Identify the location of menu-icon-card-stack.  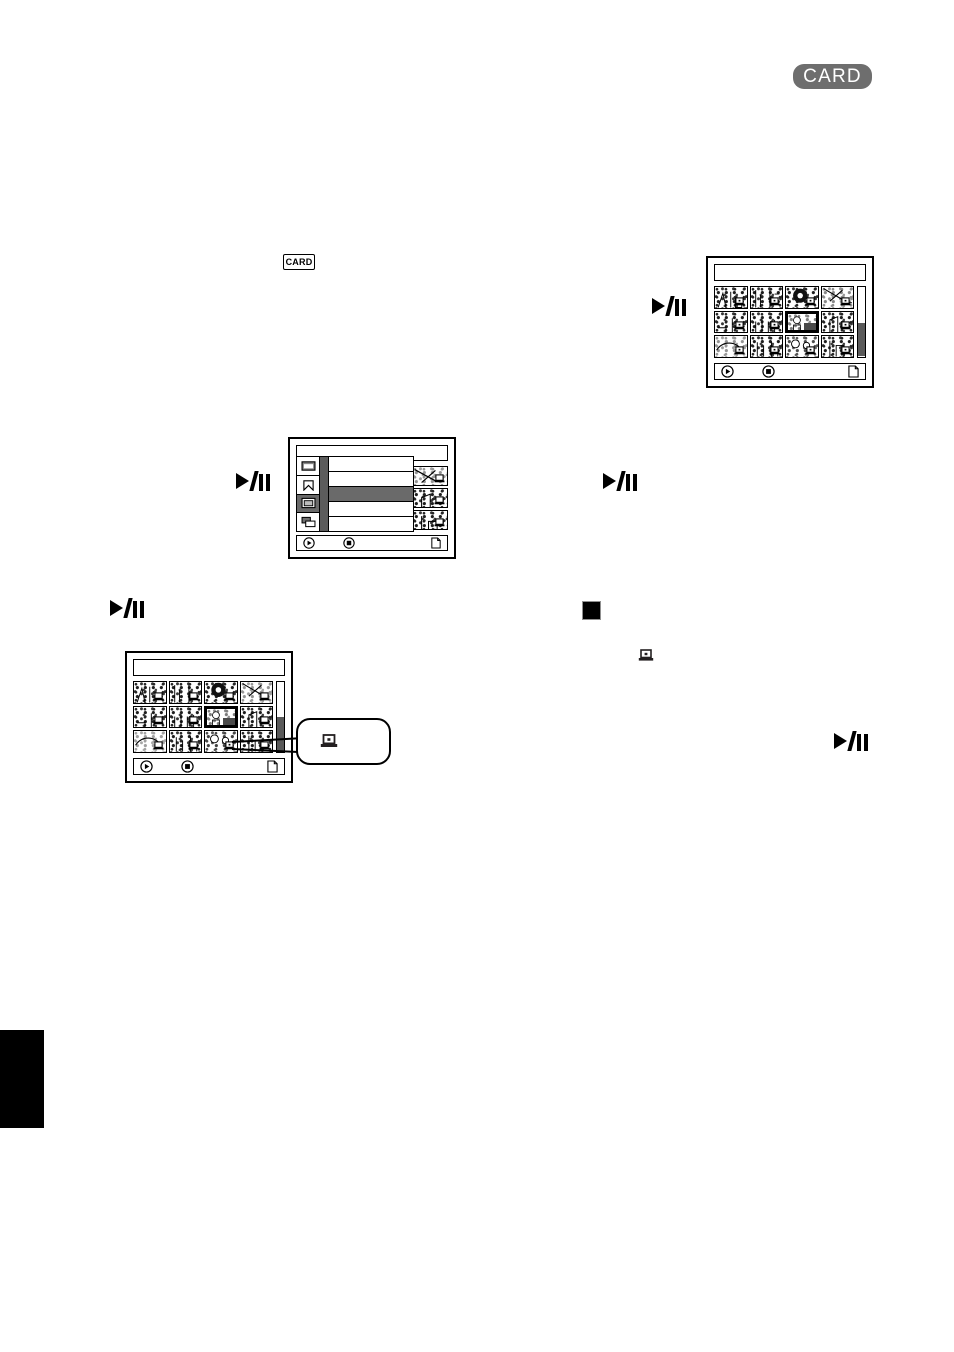
(308, 522).